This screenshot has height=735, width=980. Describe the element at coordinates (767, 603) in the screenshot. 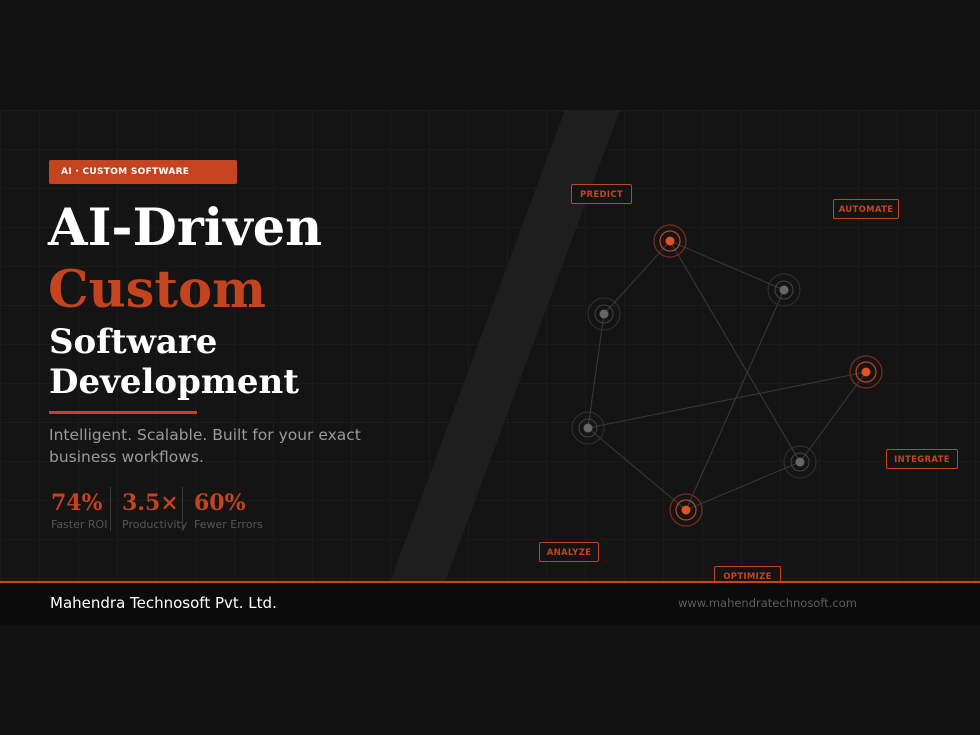

I see `website-link: www.mahendratechnosoft.com` at that location.